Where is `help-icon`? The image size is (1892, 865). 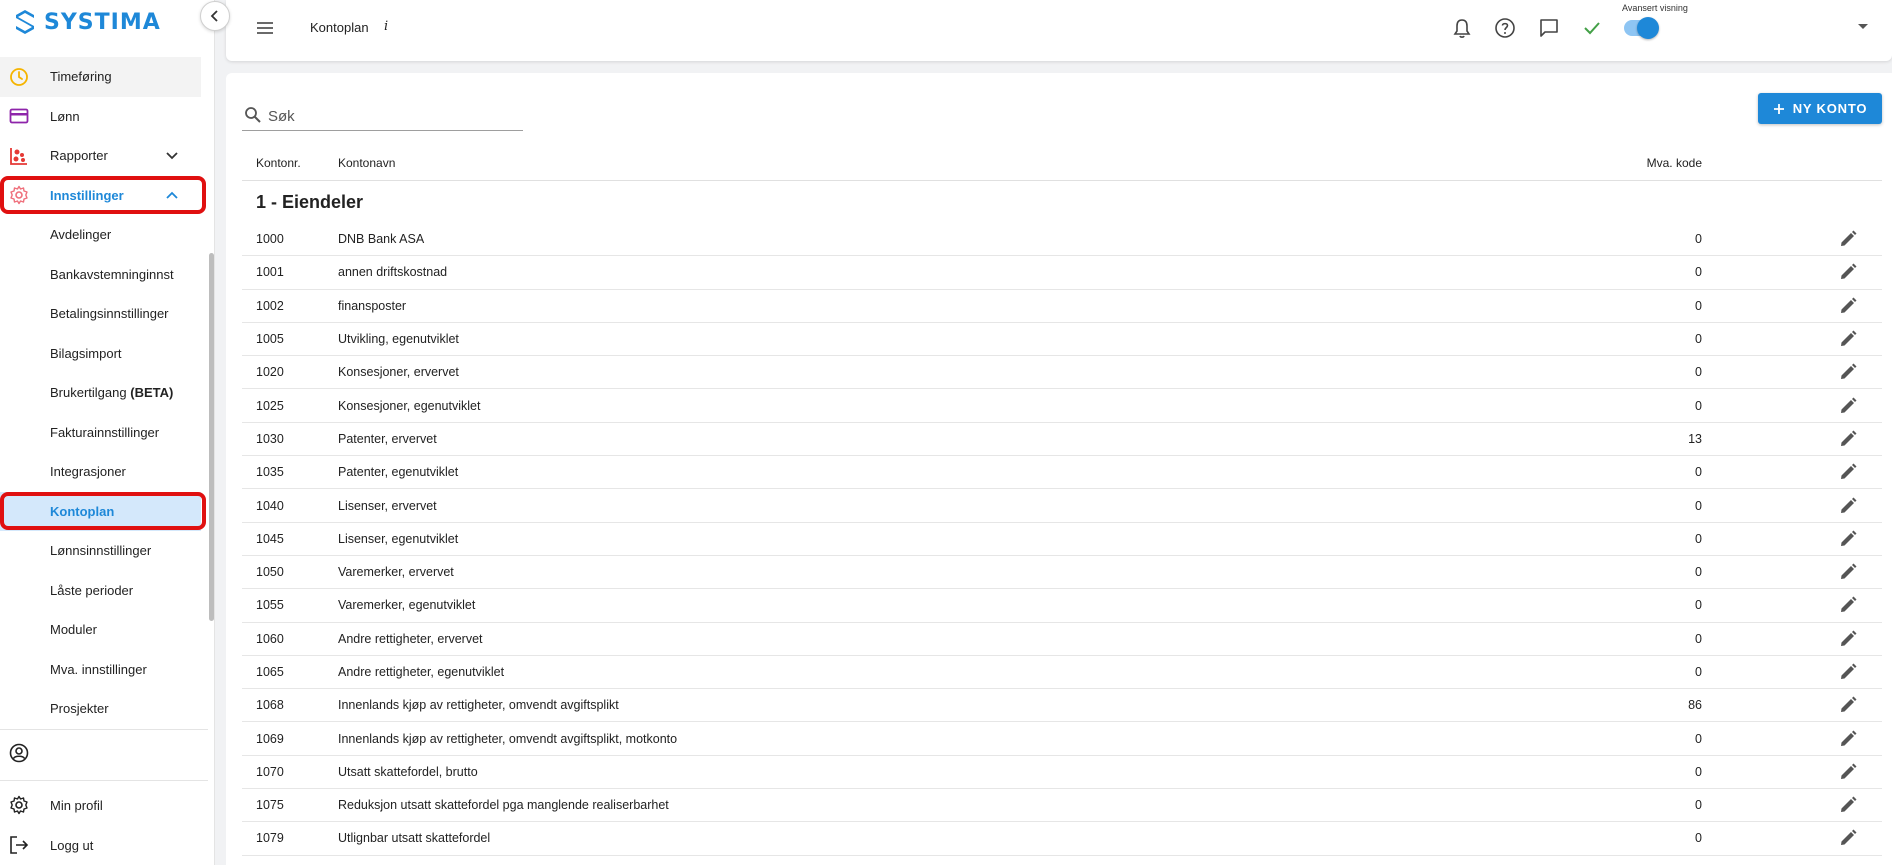
help-icon is located at coordinates (1505, 28).